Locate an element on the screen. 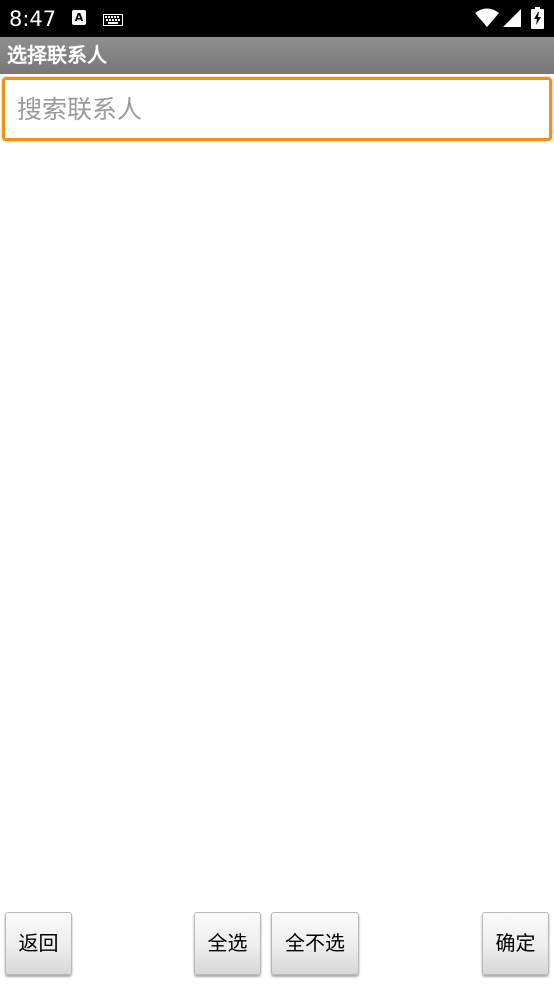 The height and width of the screenshot is (985, 554). battery-icon is located at coordinates (537, 20).